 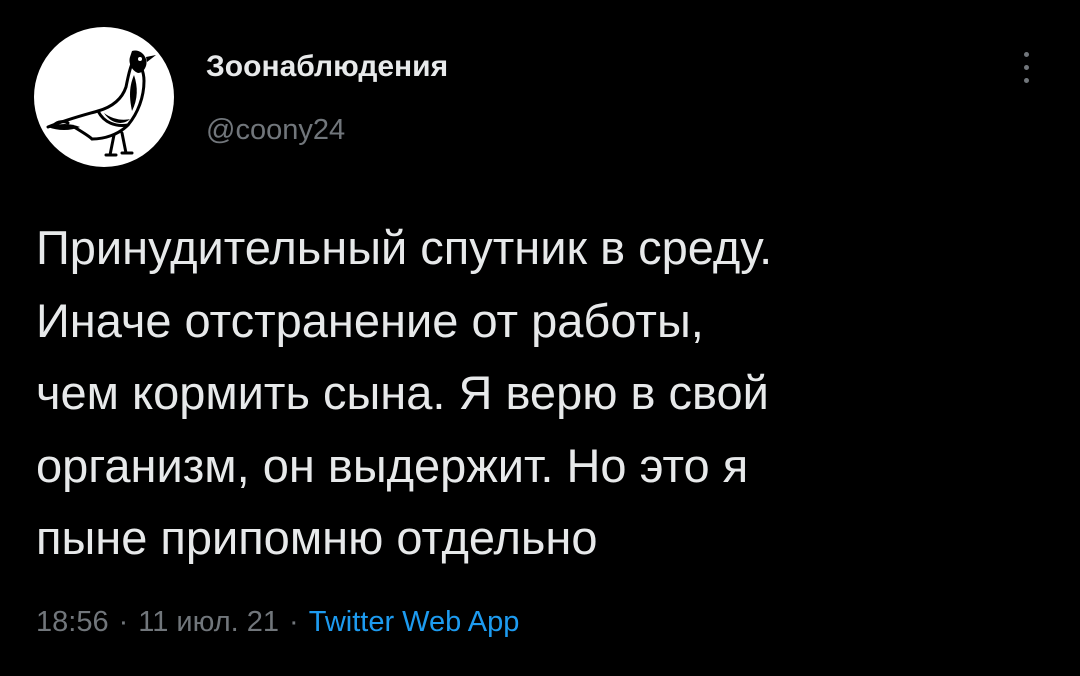 I want to click on more-vertical-icon, so click(x=1026, y=68).